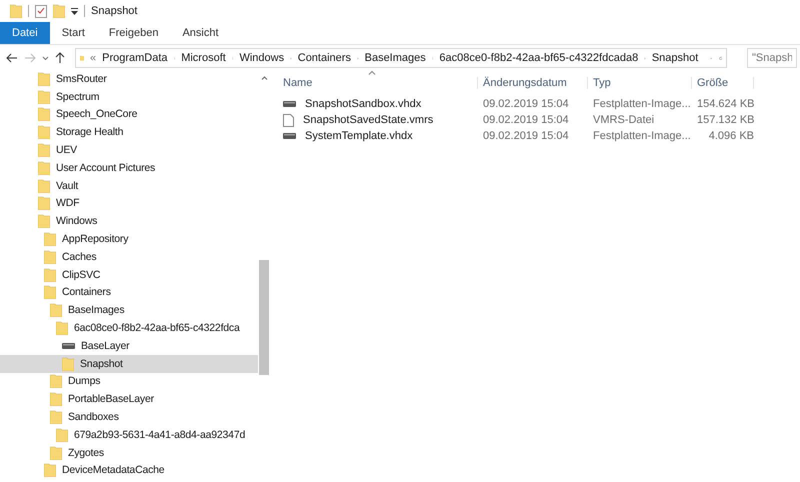  Describe the element at coordinates (129, 221) in the screenshot. I see `tree-item: Windows` at that location.